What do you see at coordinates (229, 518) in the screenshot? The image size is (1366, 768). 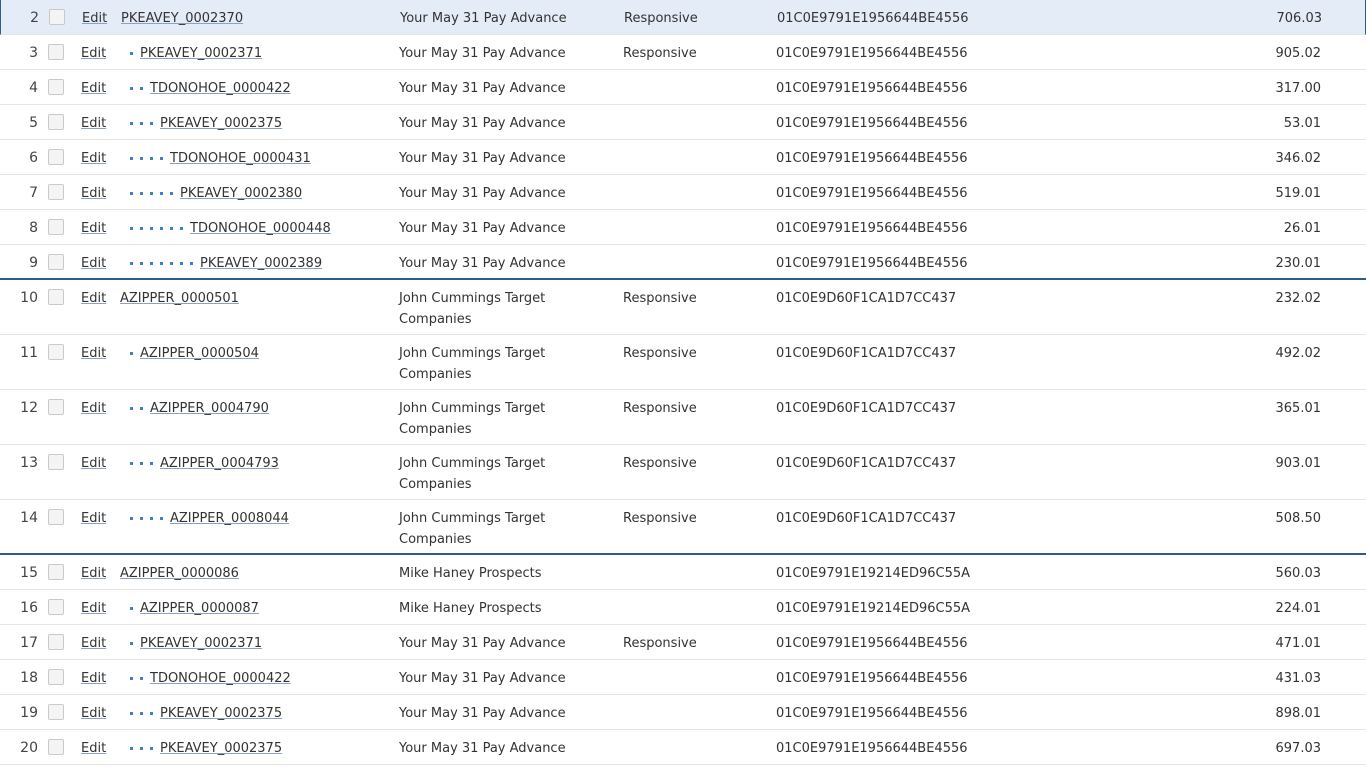 I see `control-number-link: AZIPPER_0008044` at bounding box center [229, 518].